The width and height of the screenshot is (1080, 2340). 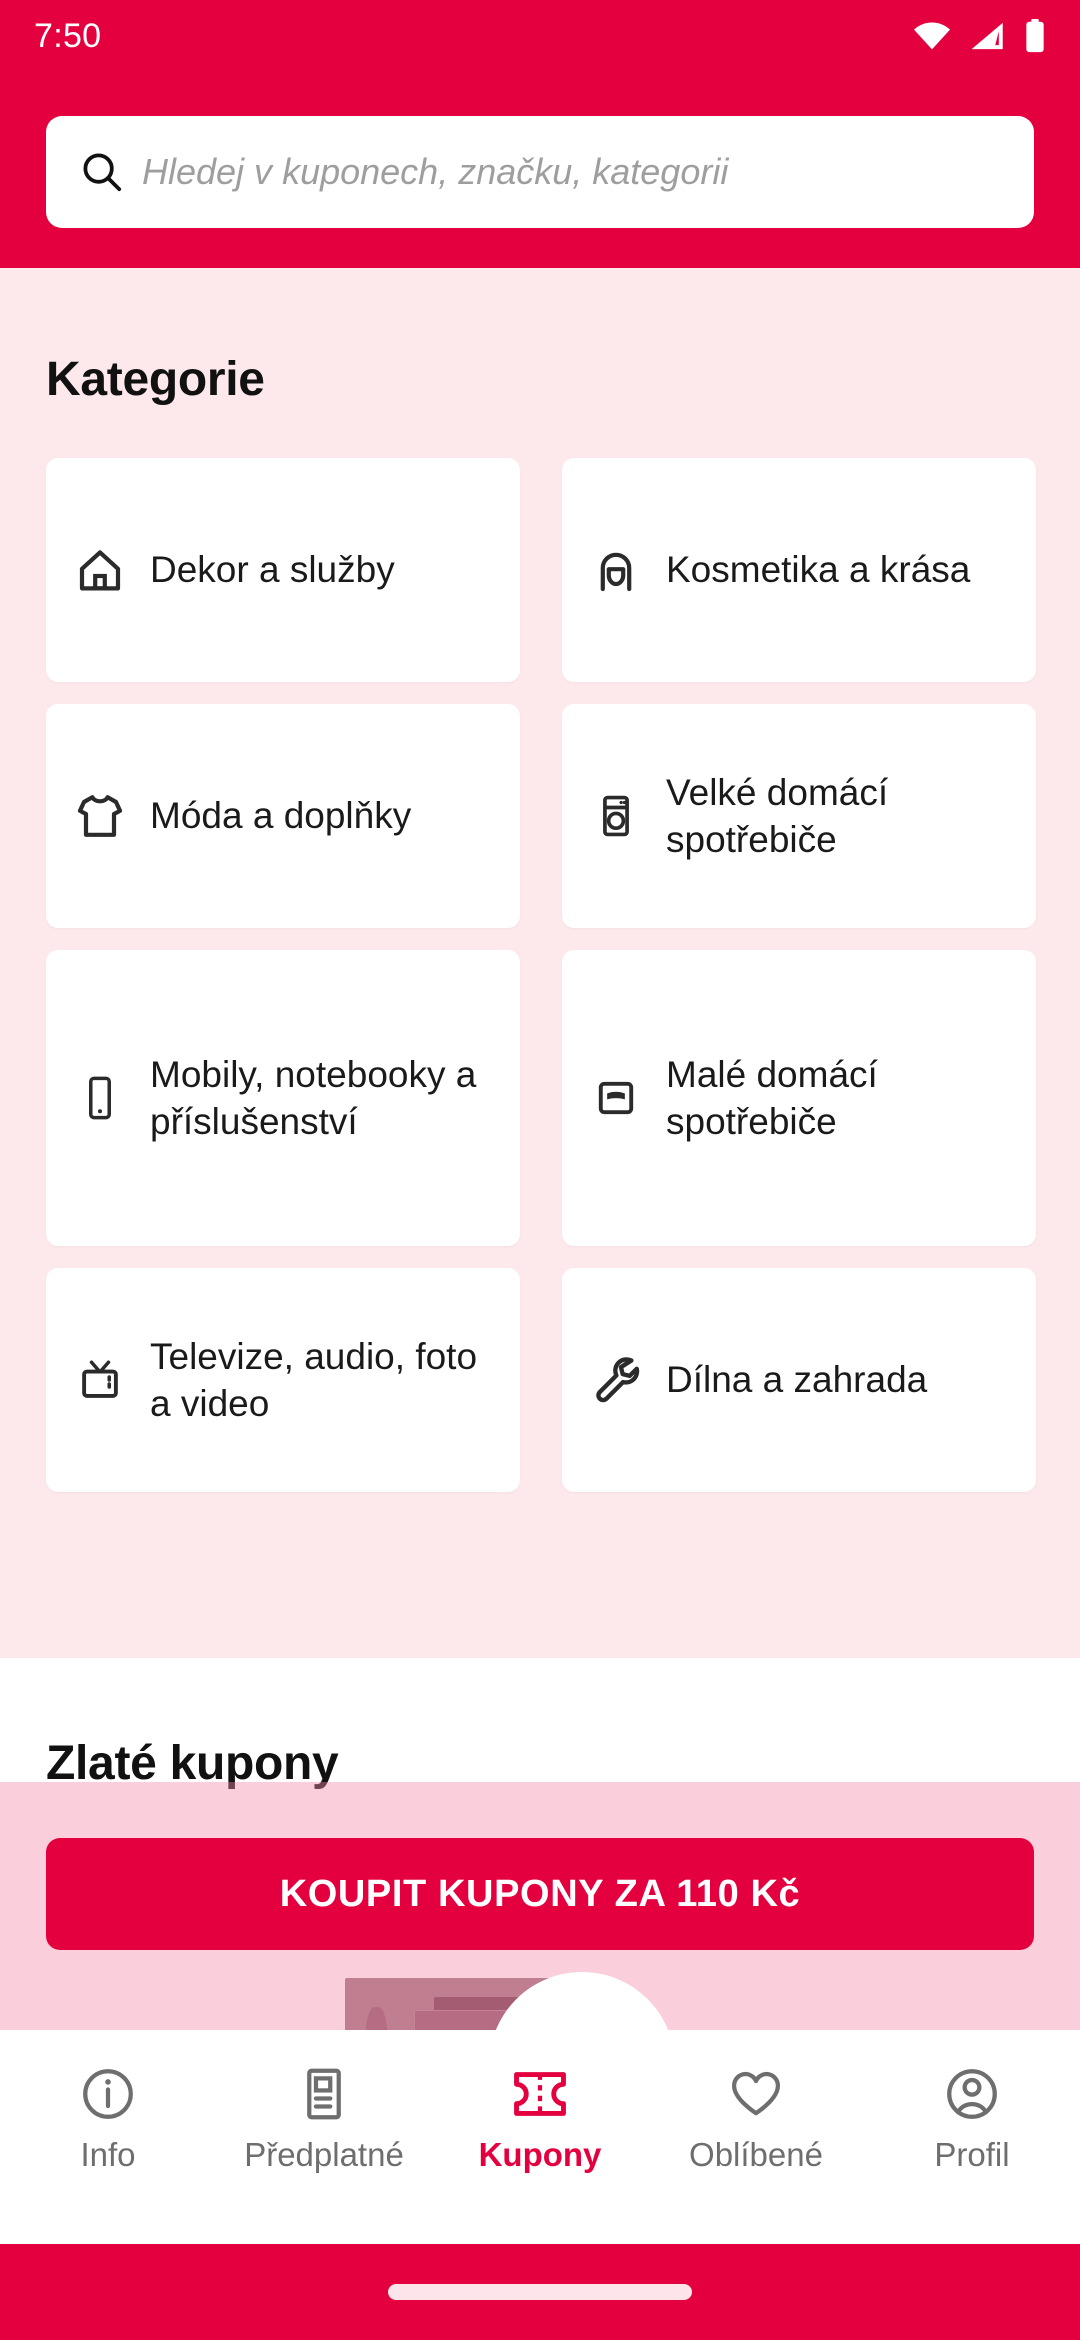 I want to click on category-label: Móda a doplňky, so click(x=281, y=816).